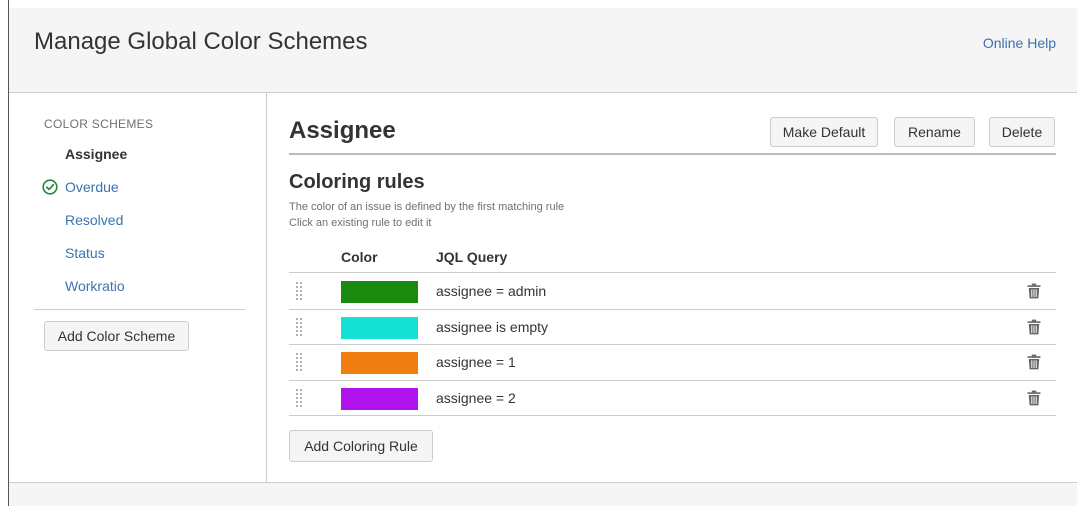 This screenshot has height=506, width=1091. I want to click on delete-button: Delete, so click(1022, 132).